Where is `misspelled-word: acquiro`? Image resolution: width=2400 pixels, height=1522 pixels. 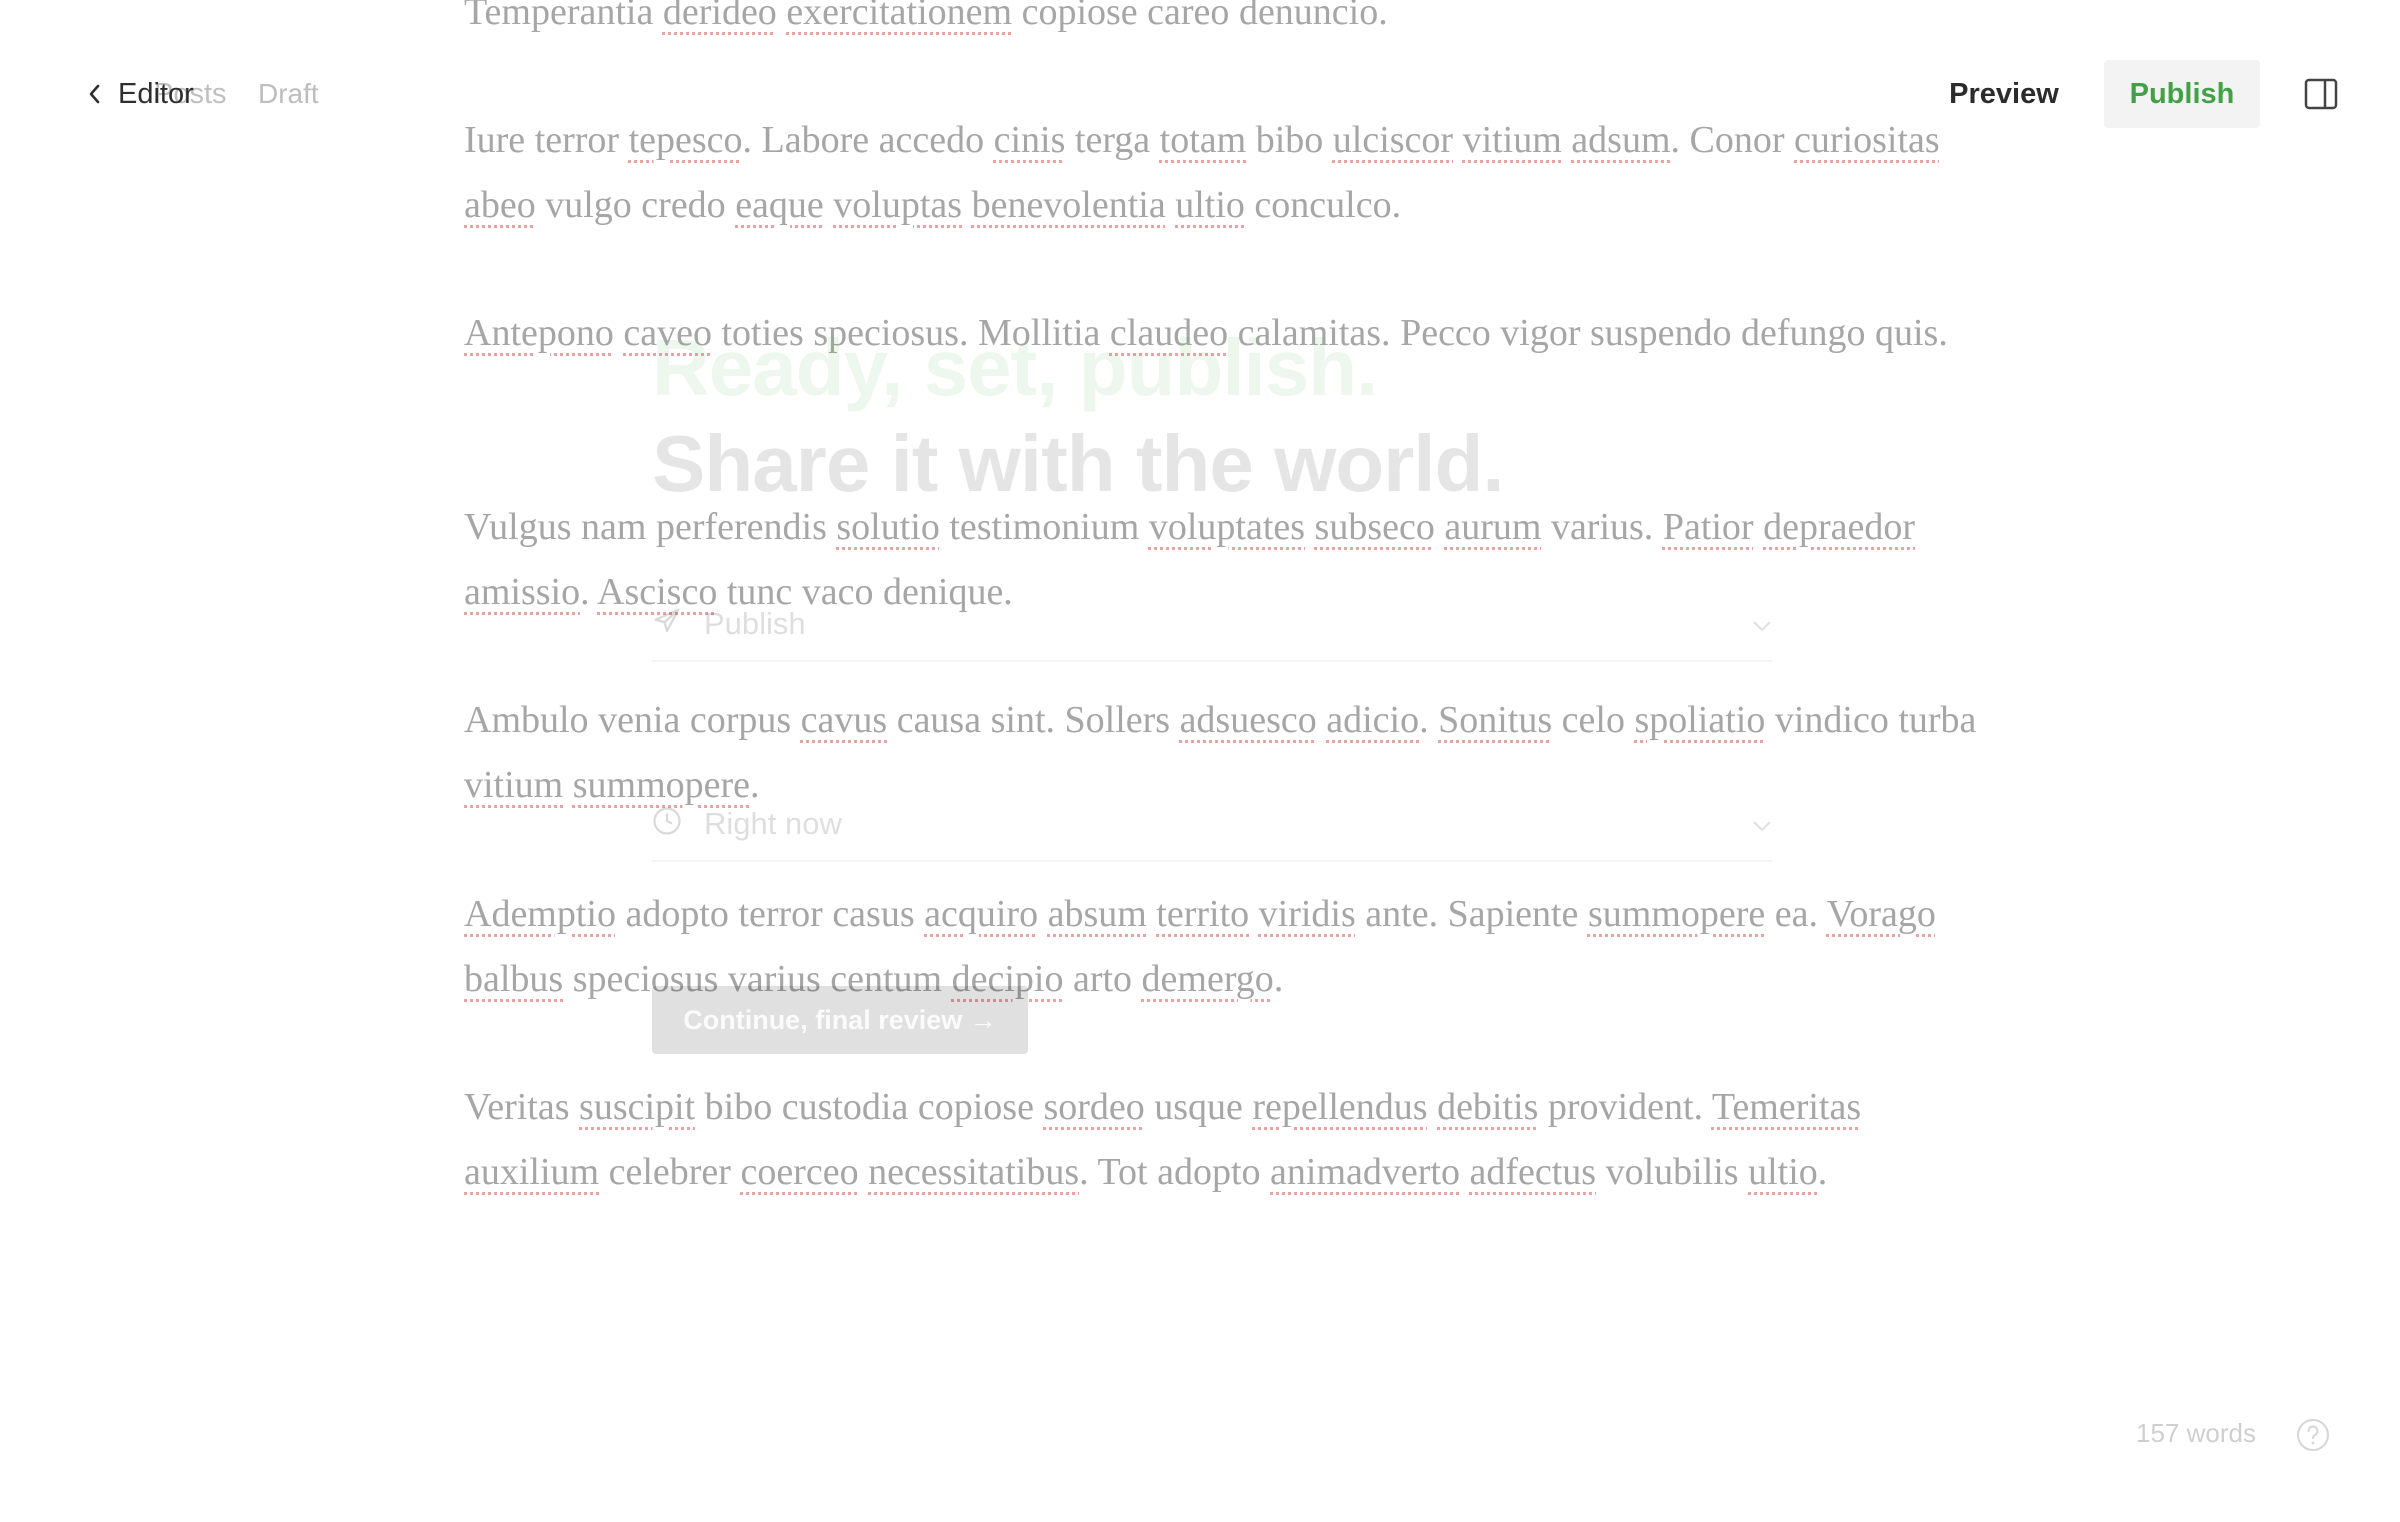
misspelled-word: acquiro is located at coordinates (981, 914).